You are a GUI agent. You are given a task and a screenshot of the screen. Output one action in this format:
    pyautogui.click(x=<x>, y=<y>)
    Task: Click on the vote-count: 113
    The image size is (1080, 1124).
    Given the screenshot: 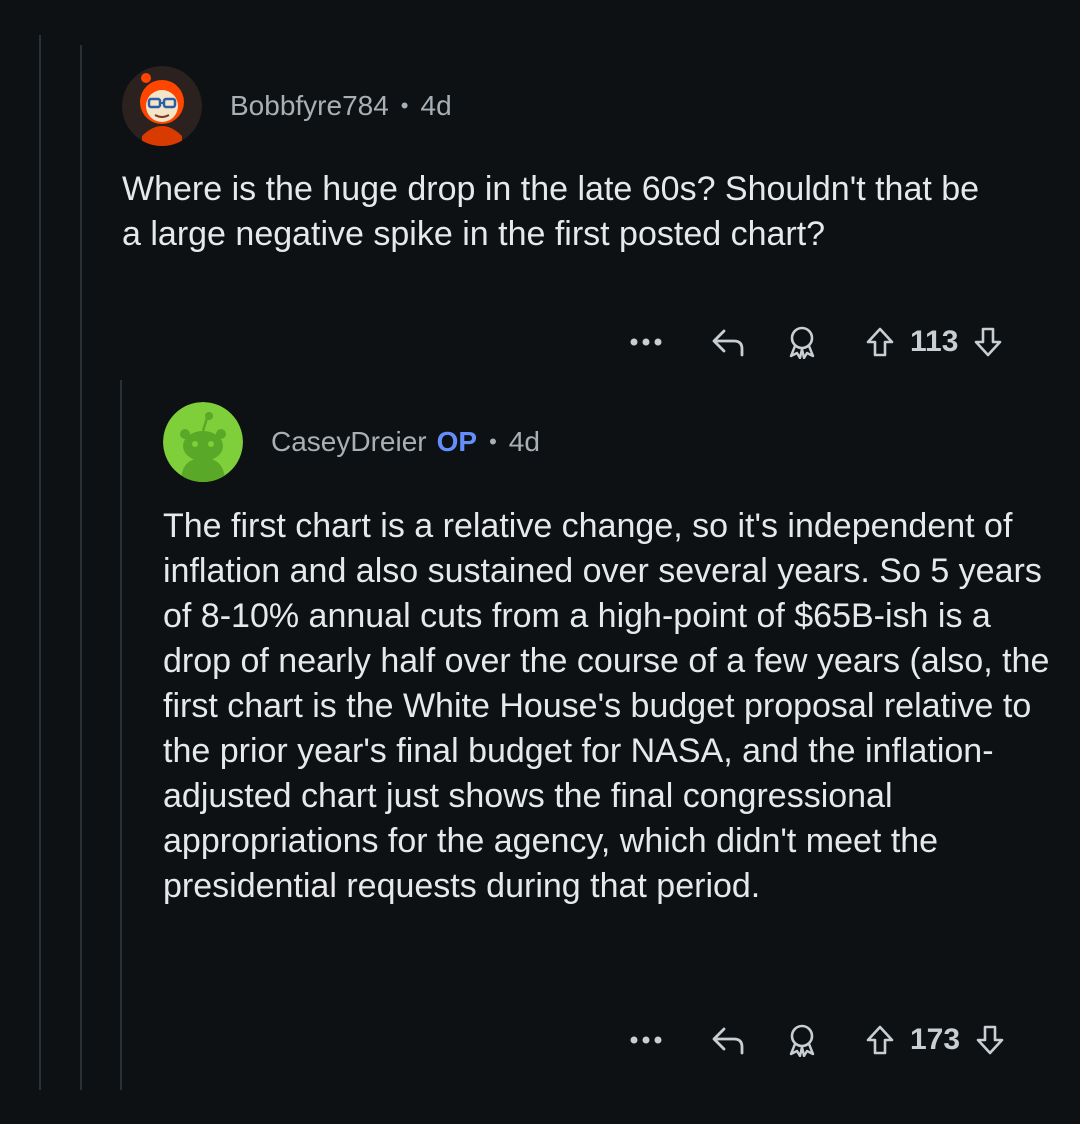 What is the action you would take?
    pyautogui.click(x=934, y=341)
    